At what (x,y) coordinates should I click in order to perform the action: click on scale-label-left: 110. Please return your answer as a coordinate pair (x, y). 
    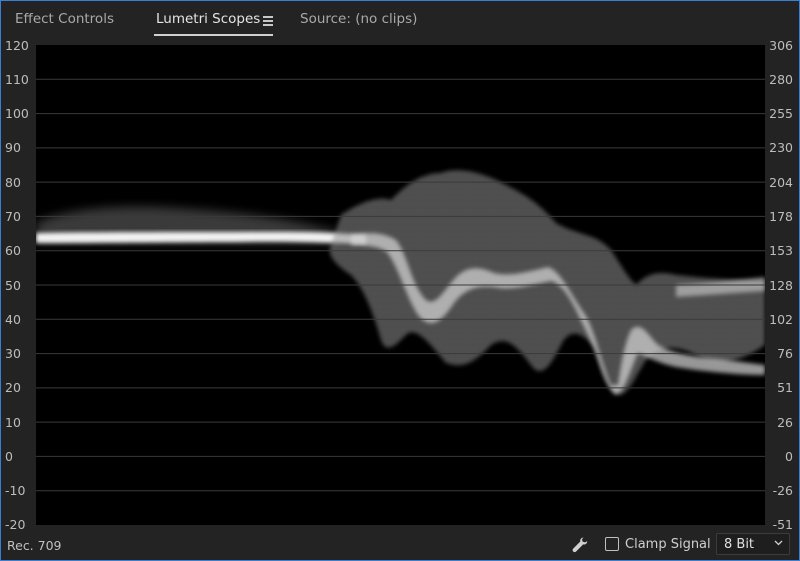
    Looking at the image, I should click on (17, 79).